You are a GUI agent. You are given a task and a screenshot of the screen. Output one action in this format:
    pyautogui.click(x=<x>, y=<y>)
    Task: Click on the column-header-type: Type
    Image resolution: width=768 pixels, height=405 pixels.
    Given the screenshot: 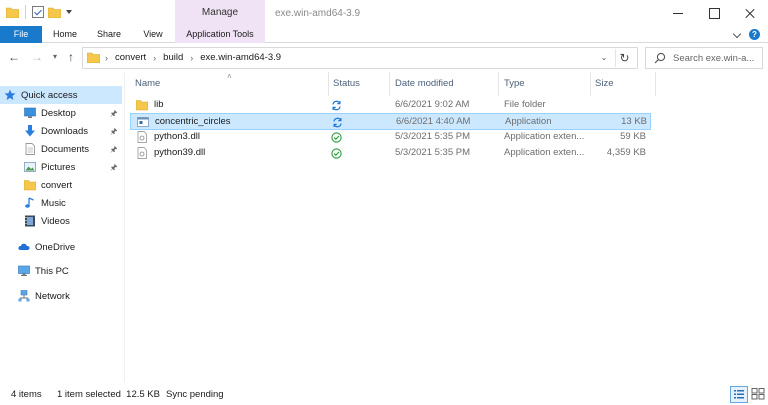 What is the action you would take?
    pyautogui.click(x=514, y=84)
    